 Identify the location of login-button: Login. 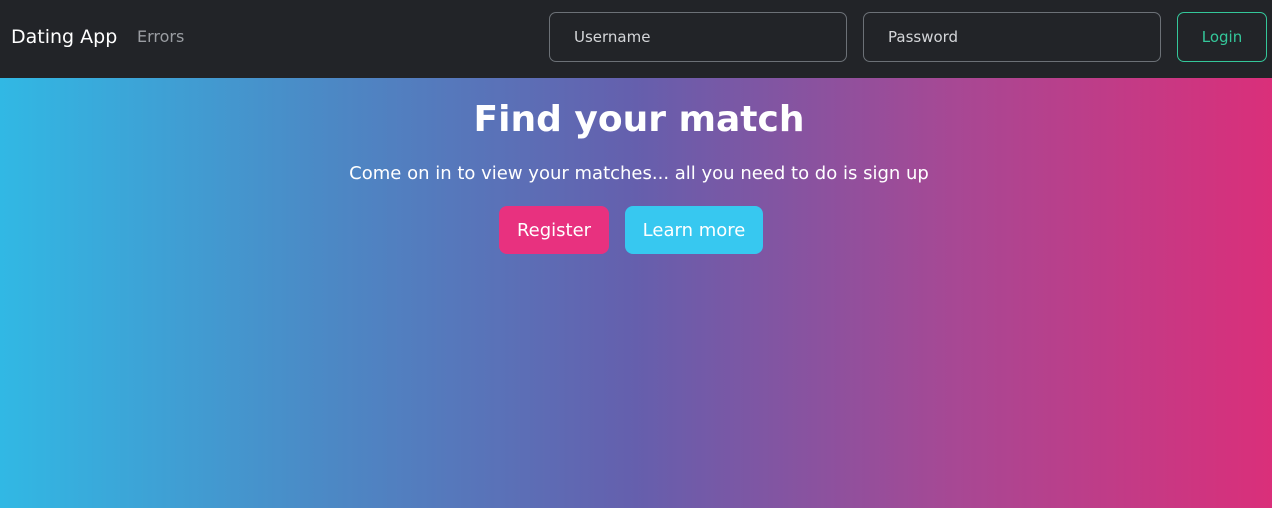
(1222, 37).